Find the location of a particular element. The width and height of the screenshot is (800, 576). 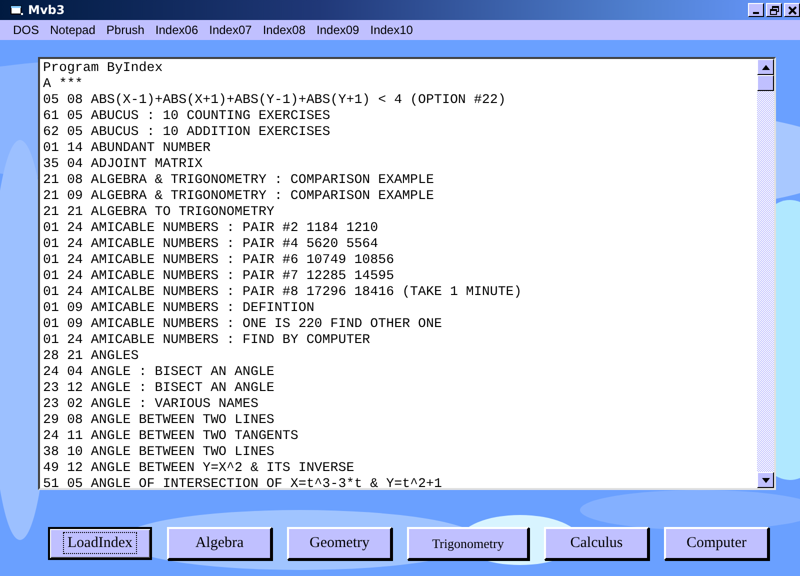

list-item: 49 12 ANGLE BETWEEN Y=X^2 & ITS INVERSE is located at coordinates (400, 468).